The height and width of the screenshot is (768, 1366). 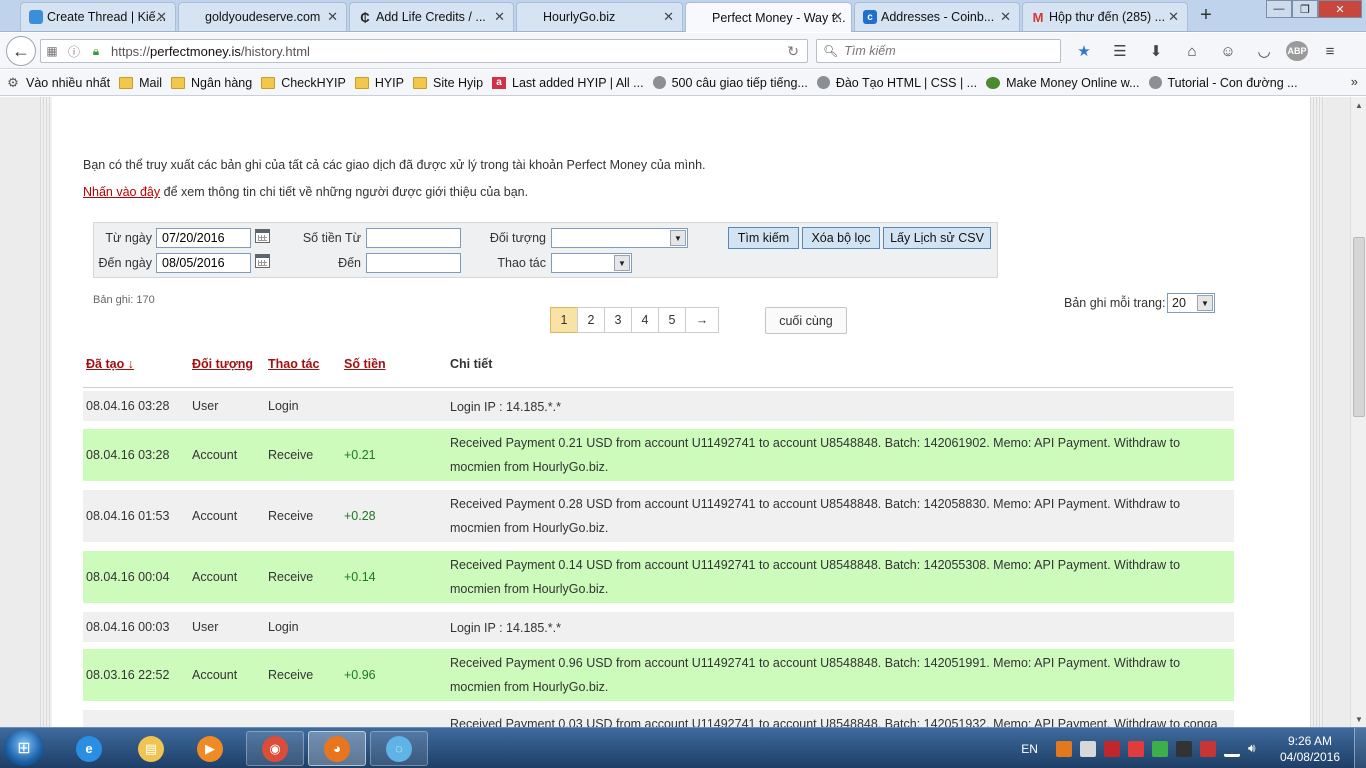 What do you see at coordinates (591, 320) in the screenshot?
I see `page-button: 2` at bounding box center [591, 320].